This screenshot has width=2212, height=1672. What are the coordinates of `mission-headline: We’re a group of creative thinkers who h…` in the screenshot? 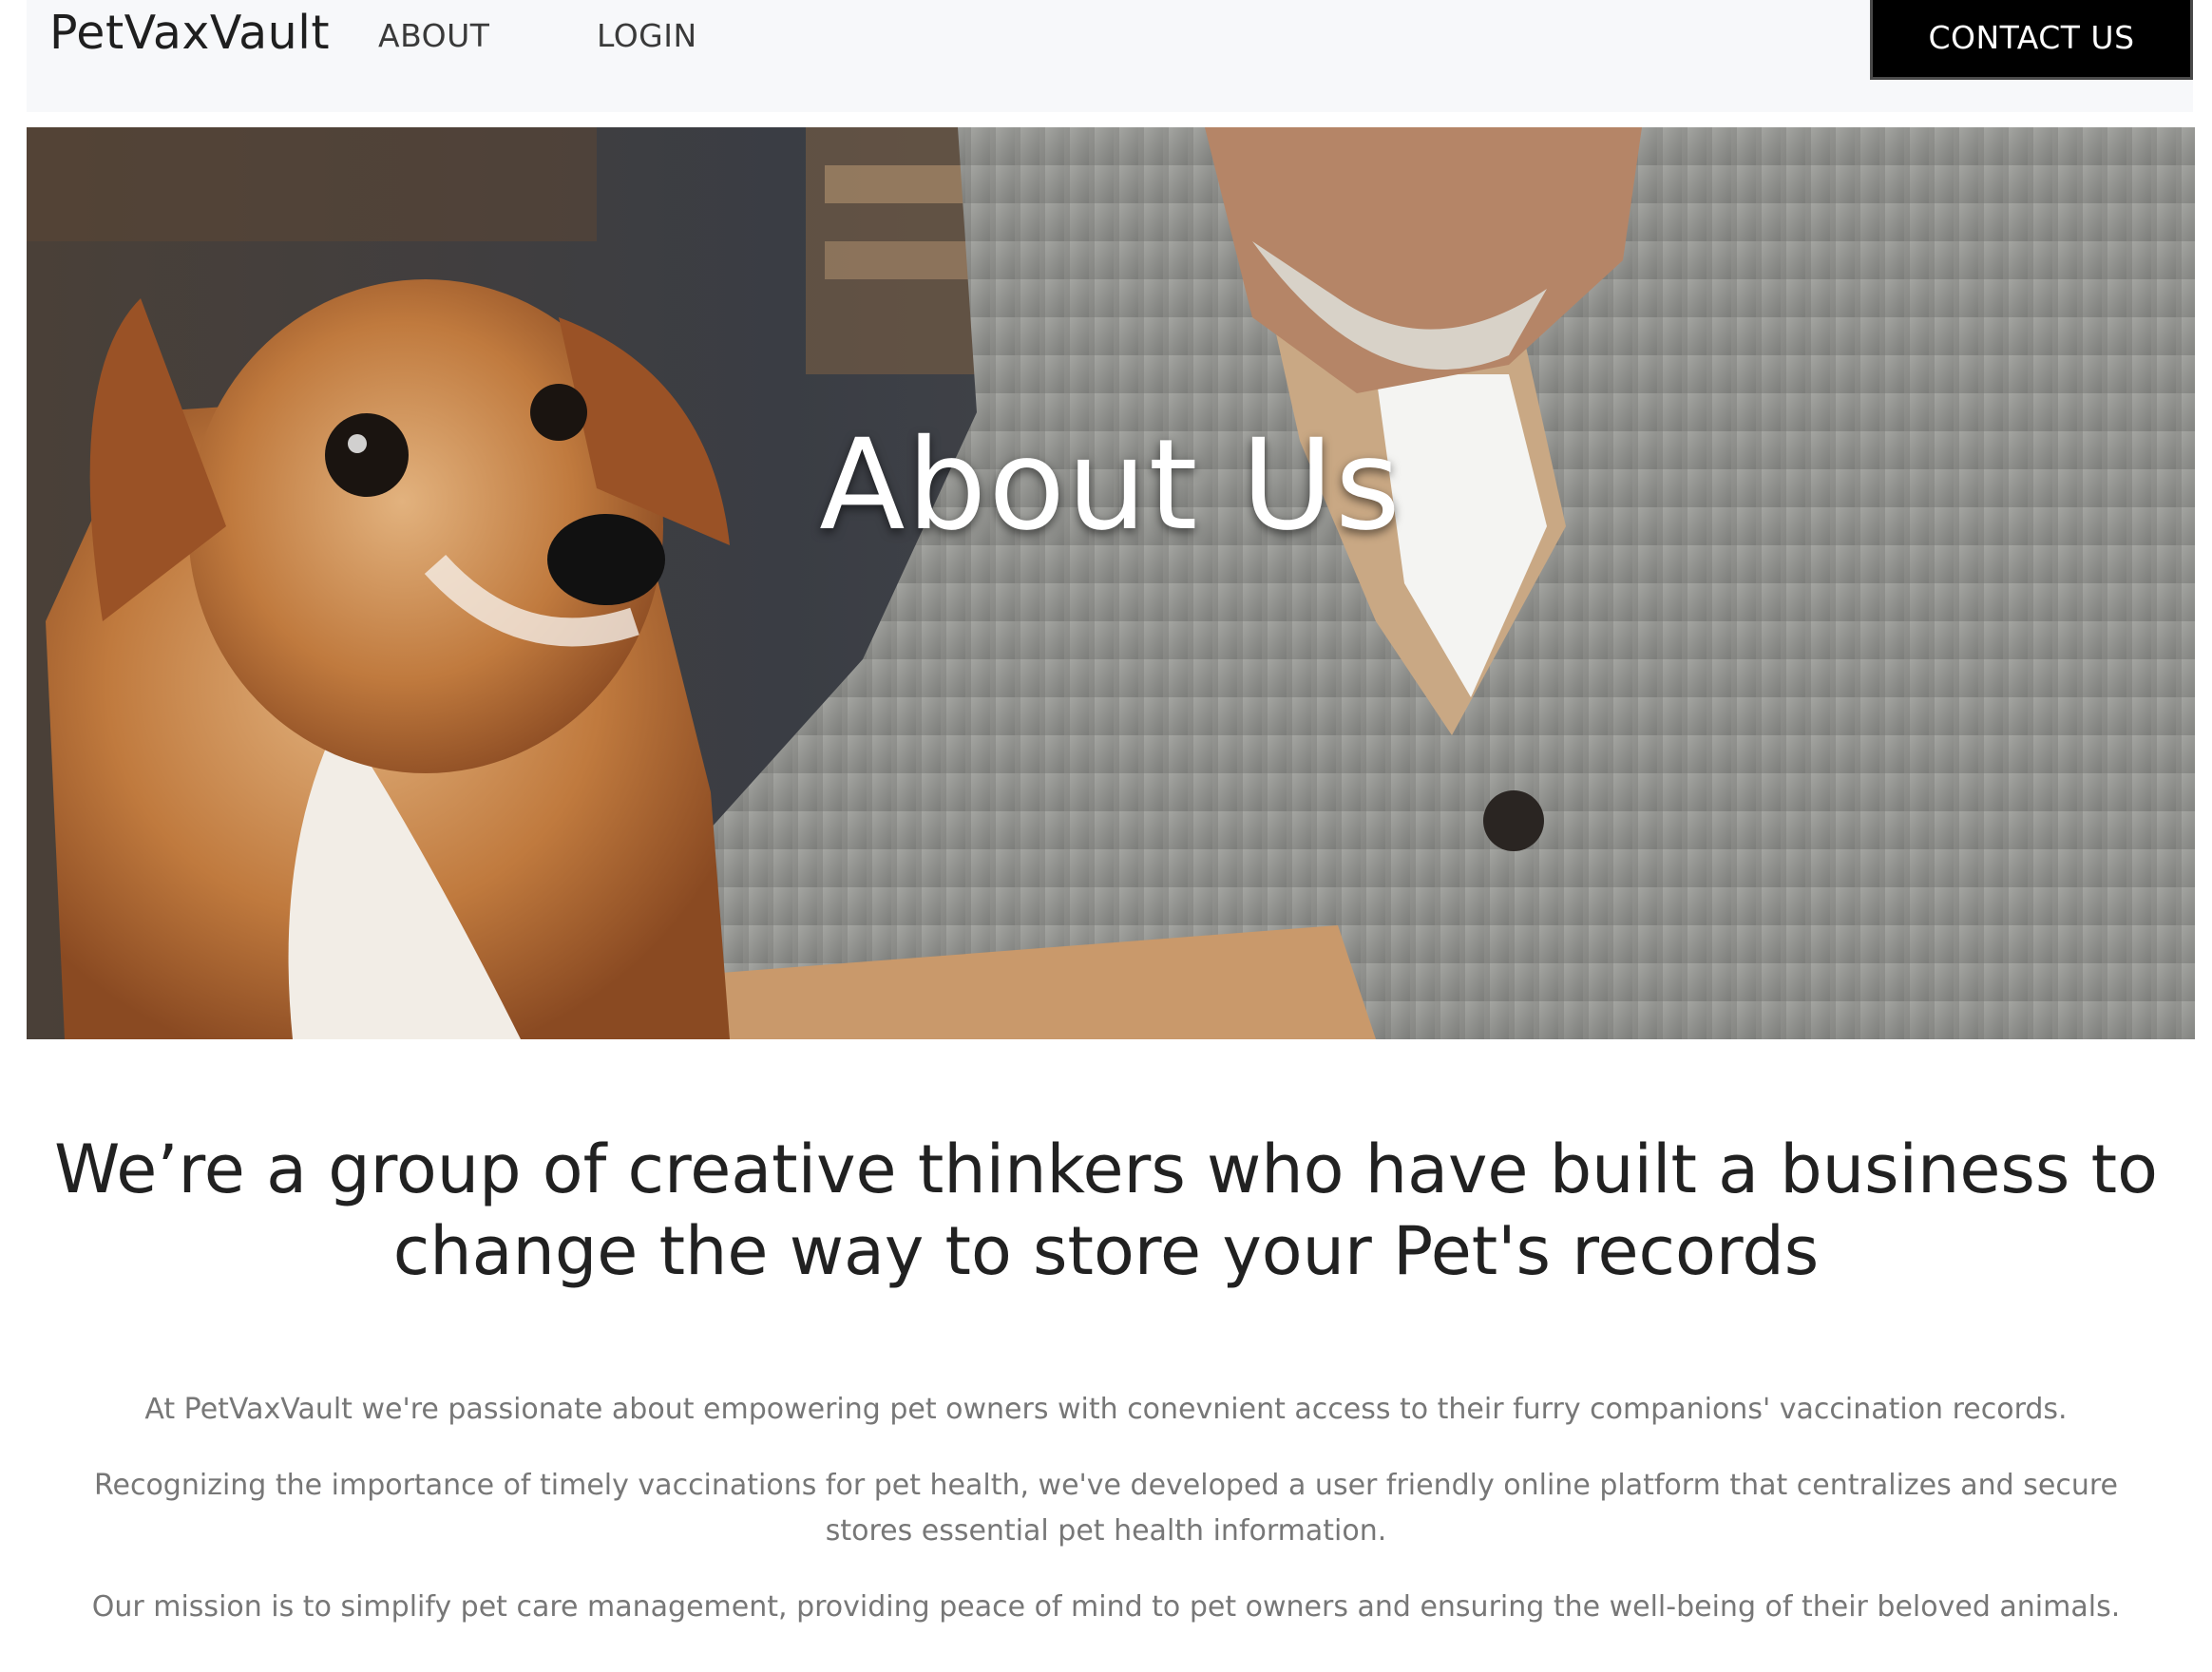 It's located at (1106, 1210).